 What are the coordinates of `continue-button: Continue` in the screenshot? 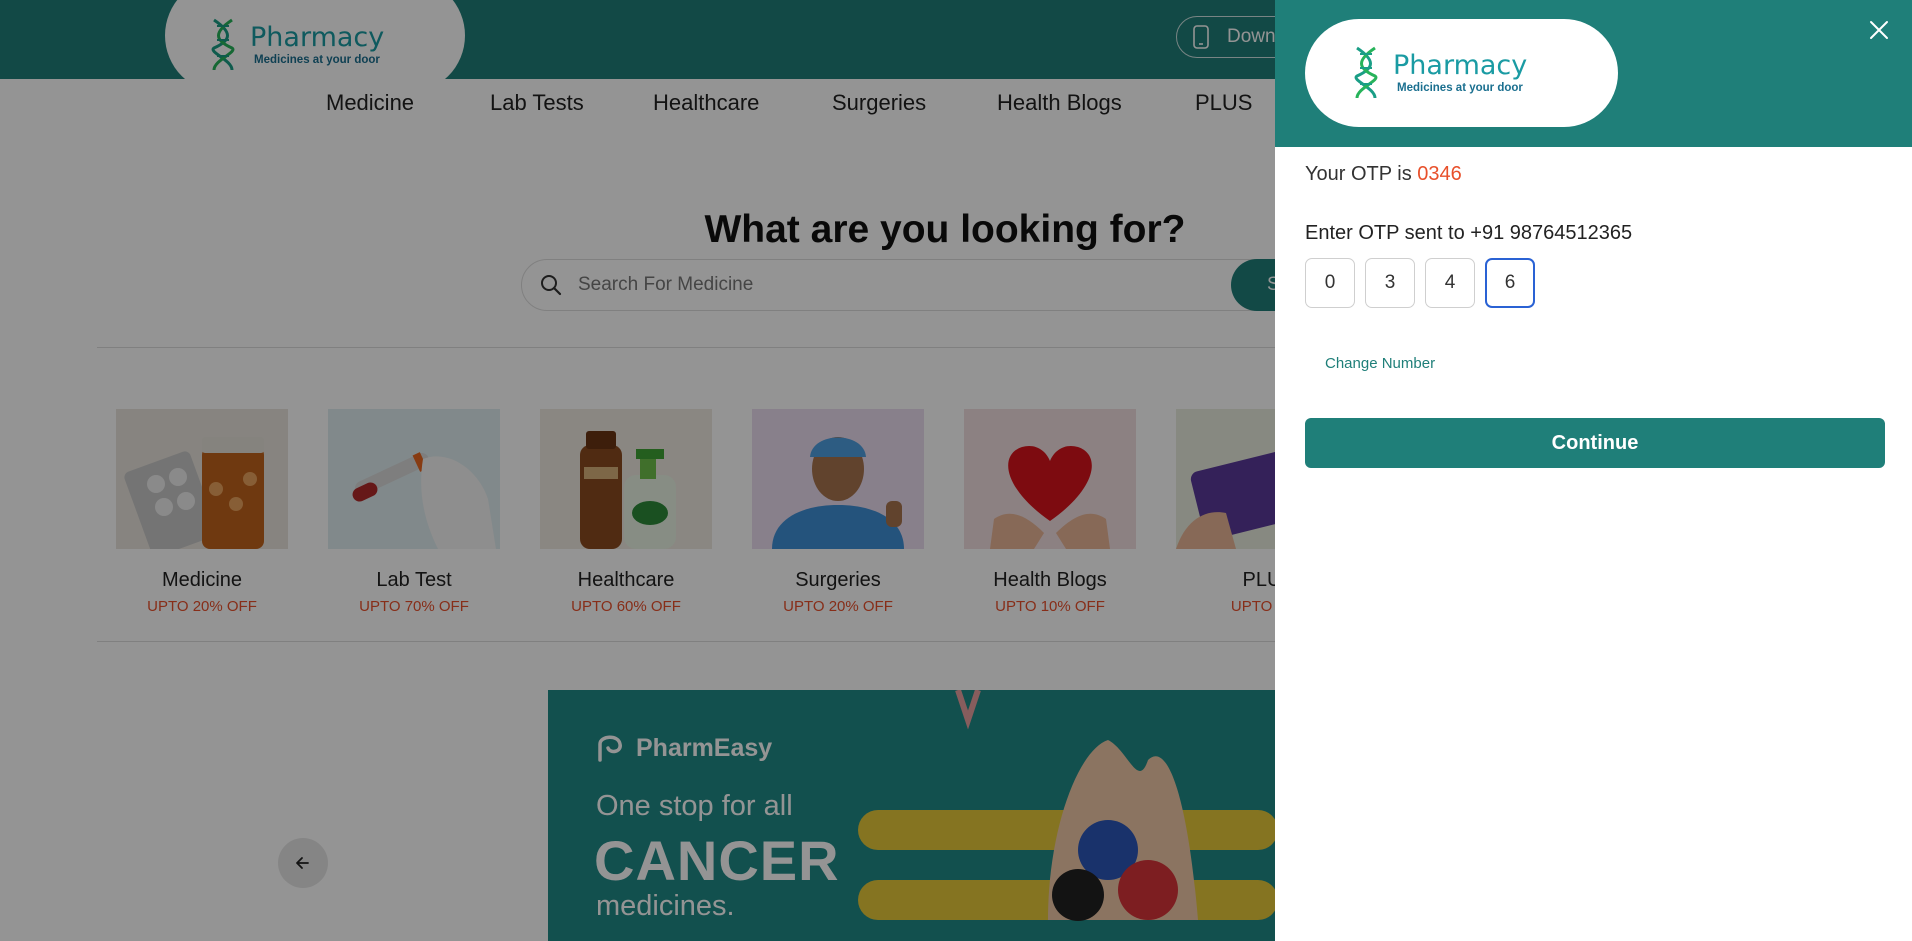 It's located at (1595, 443).